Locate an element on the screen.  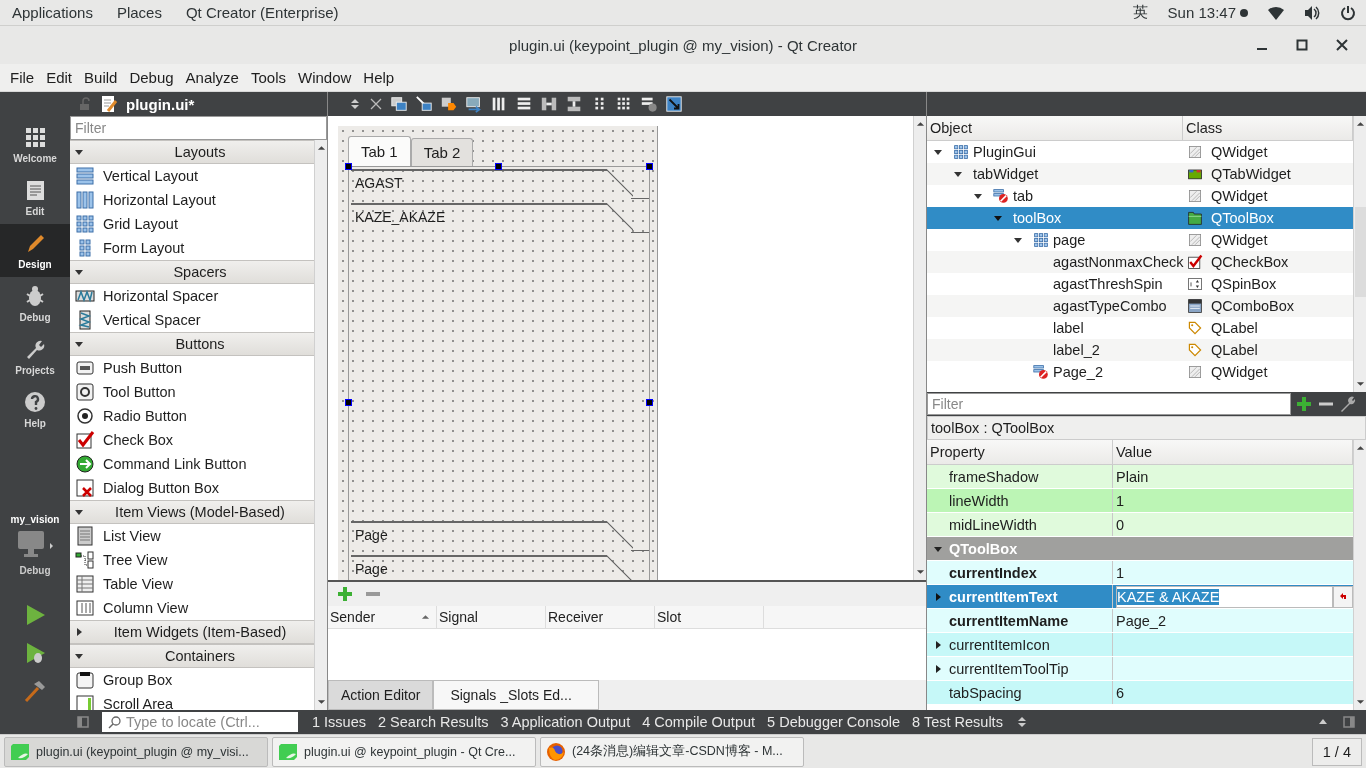
break-layout-icon is located at coordinates (649, 104).